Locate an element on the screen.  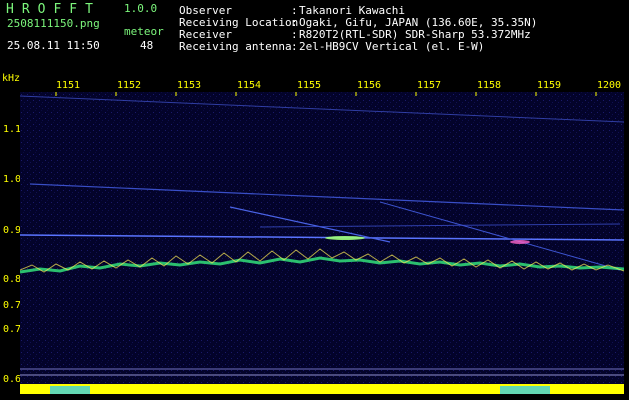
app-brand: HROFFT is located at coordinates (53, 9).